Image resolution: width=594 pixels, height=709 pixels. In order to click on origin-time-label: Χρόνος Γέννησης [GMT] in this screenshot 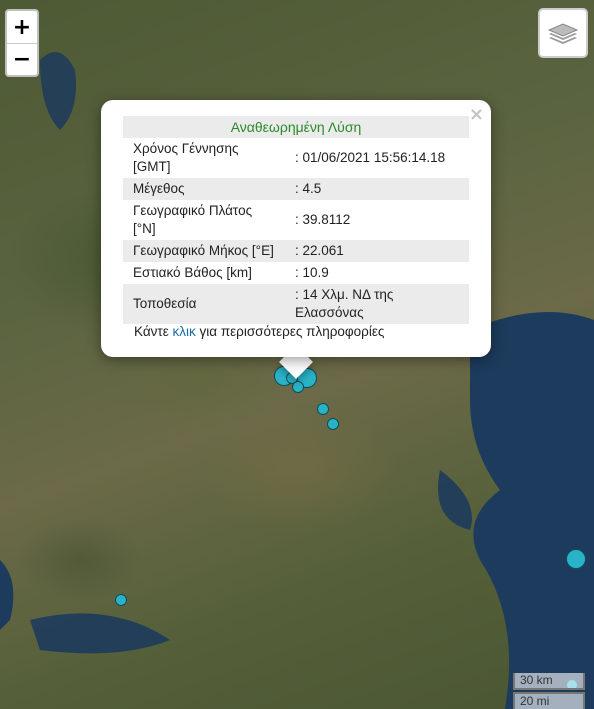, I will do `click(186, 157)`.